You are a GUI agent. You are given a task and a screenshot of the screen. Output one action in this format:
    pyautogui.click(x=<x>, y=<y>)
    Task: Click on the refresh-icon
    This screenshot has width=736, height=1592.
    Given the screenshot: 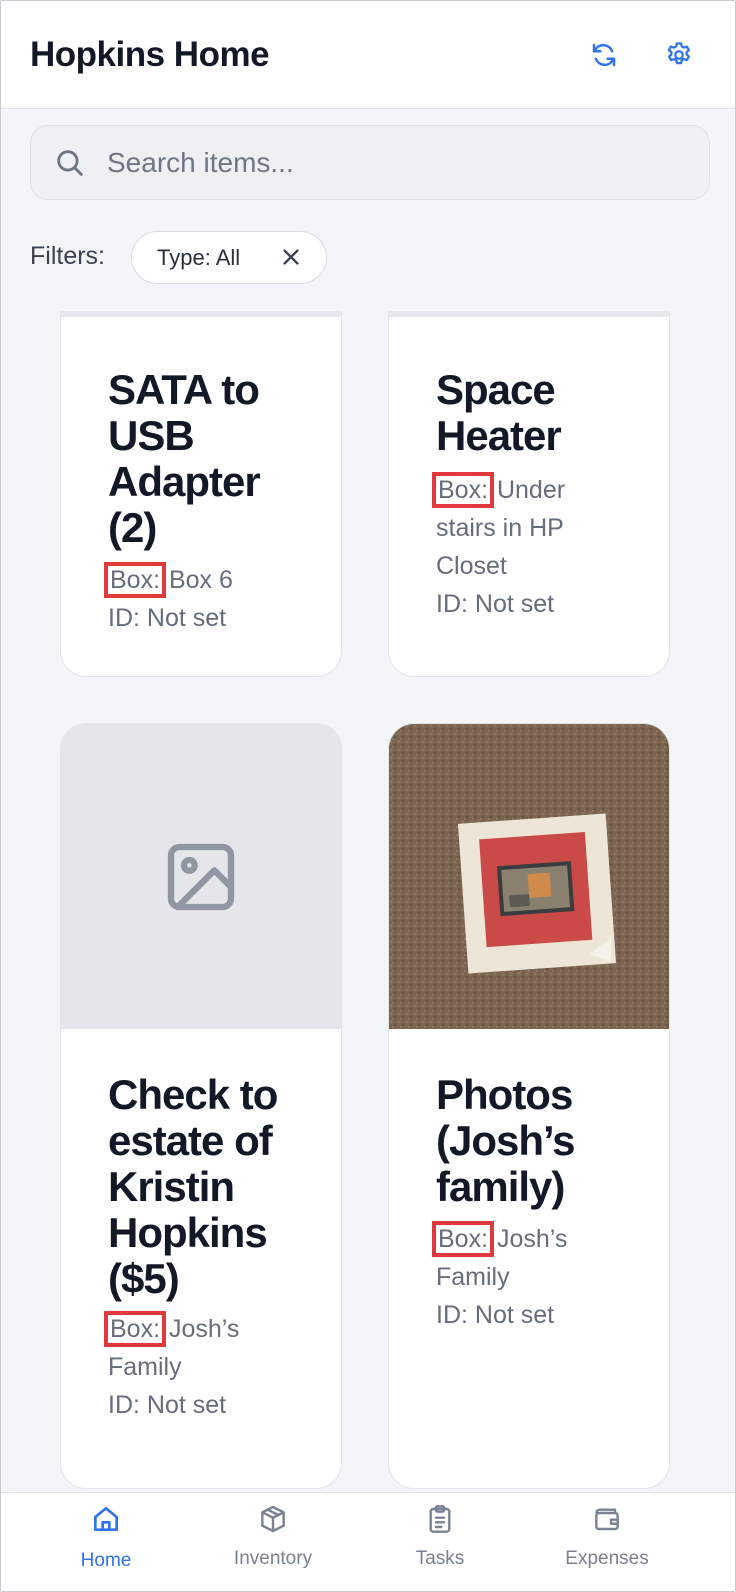 What is the action you would take?
    pyautogui.click(x=604, y=55)
    